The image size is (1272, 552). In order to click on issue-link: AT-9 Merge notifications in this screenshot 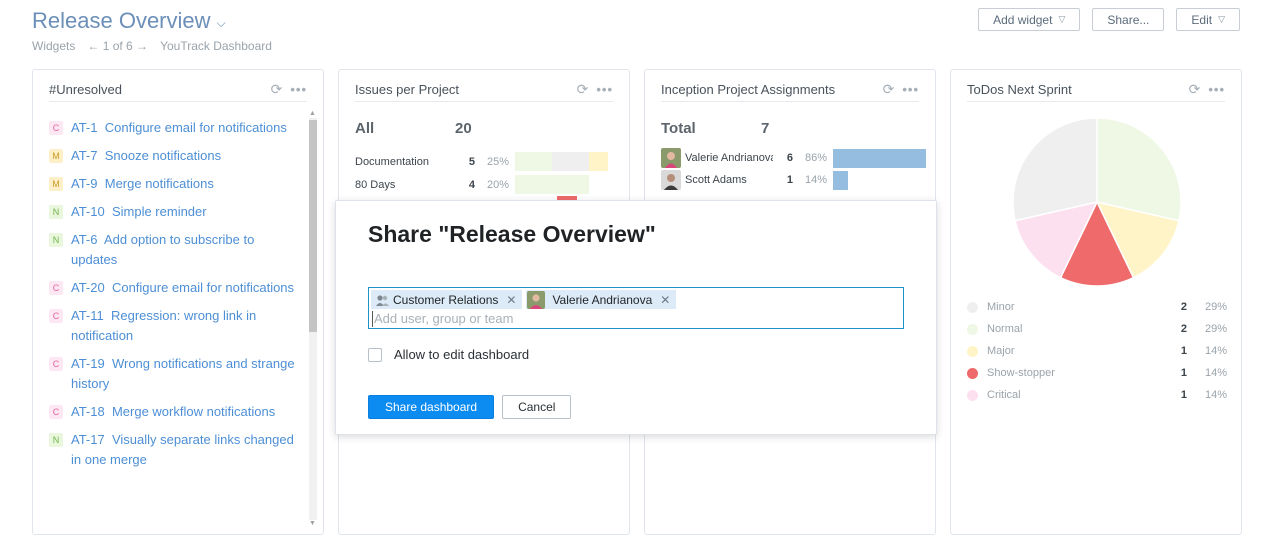, I will do `click(186, 184)`.